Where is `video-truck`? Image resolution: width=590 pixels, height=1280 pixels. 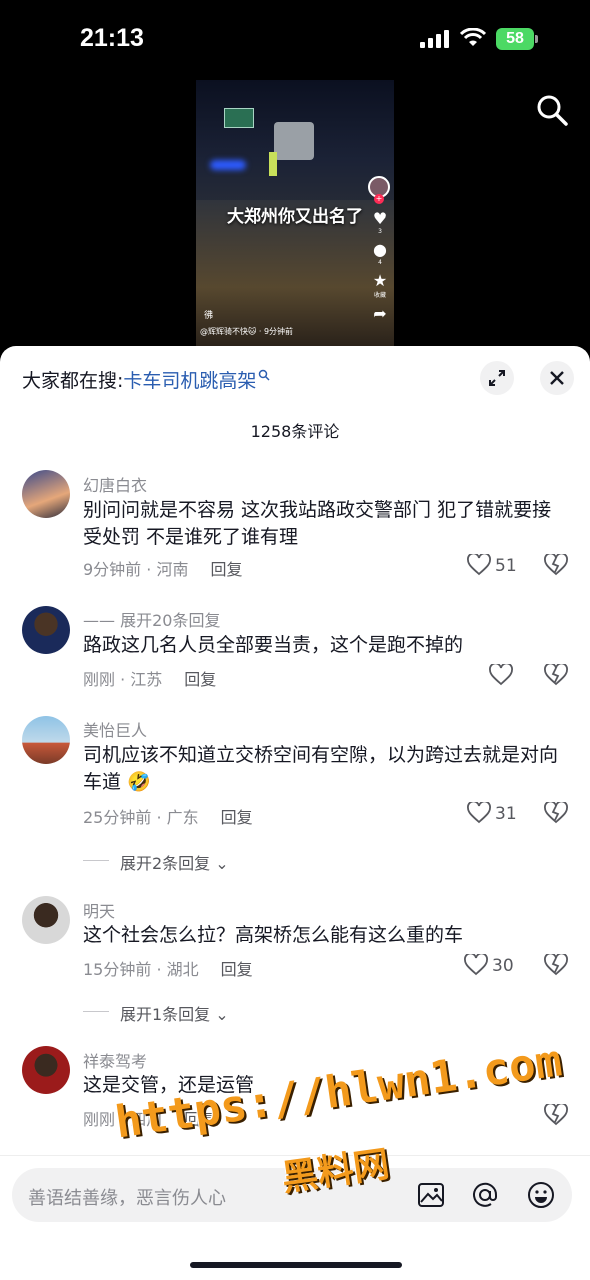
video-truck is located at coordinates (294, 141).